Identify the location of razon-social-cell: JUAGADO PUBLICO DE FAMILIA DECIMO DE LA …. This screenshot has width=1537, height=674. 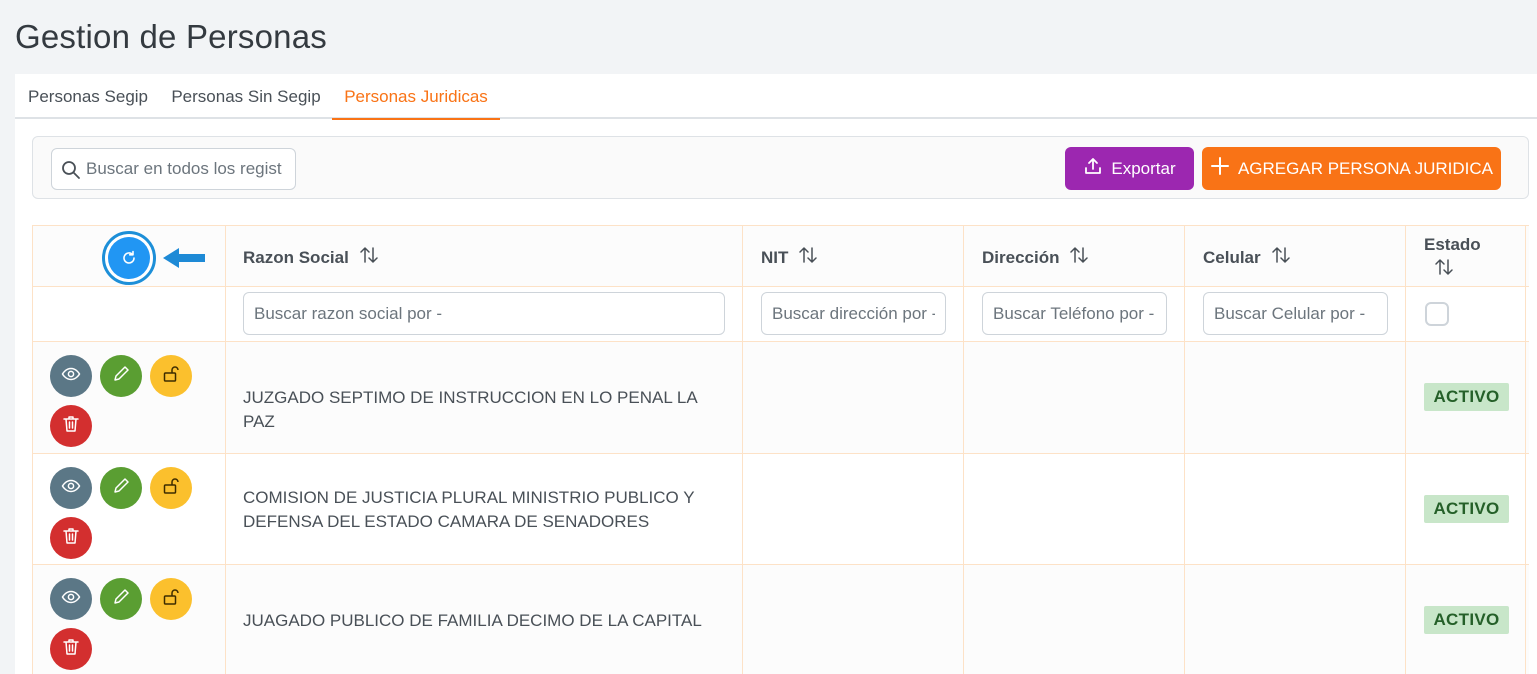
(472, 620).